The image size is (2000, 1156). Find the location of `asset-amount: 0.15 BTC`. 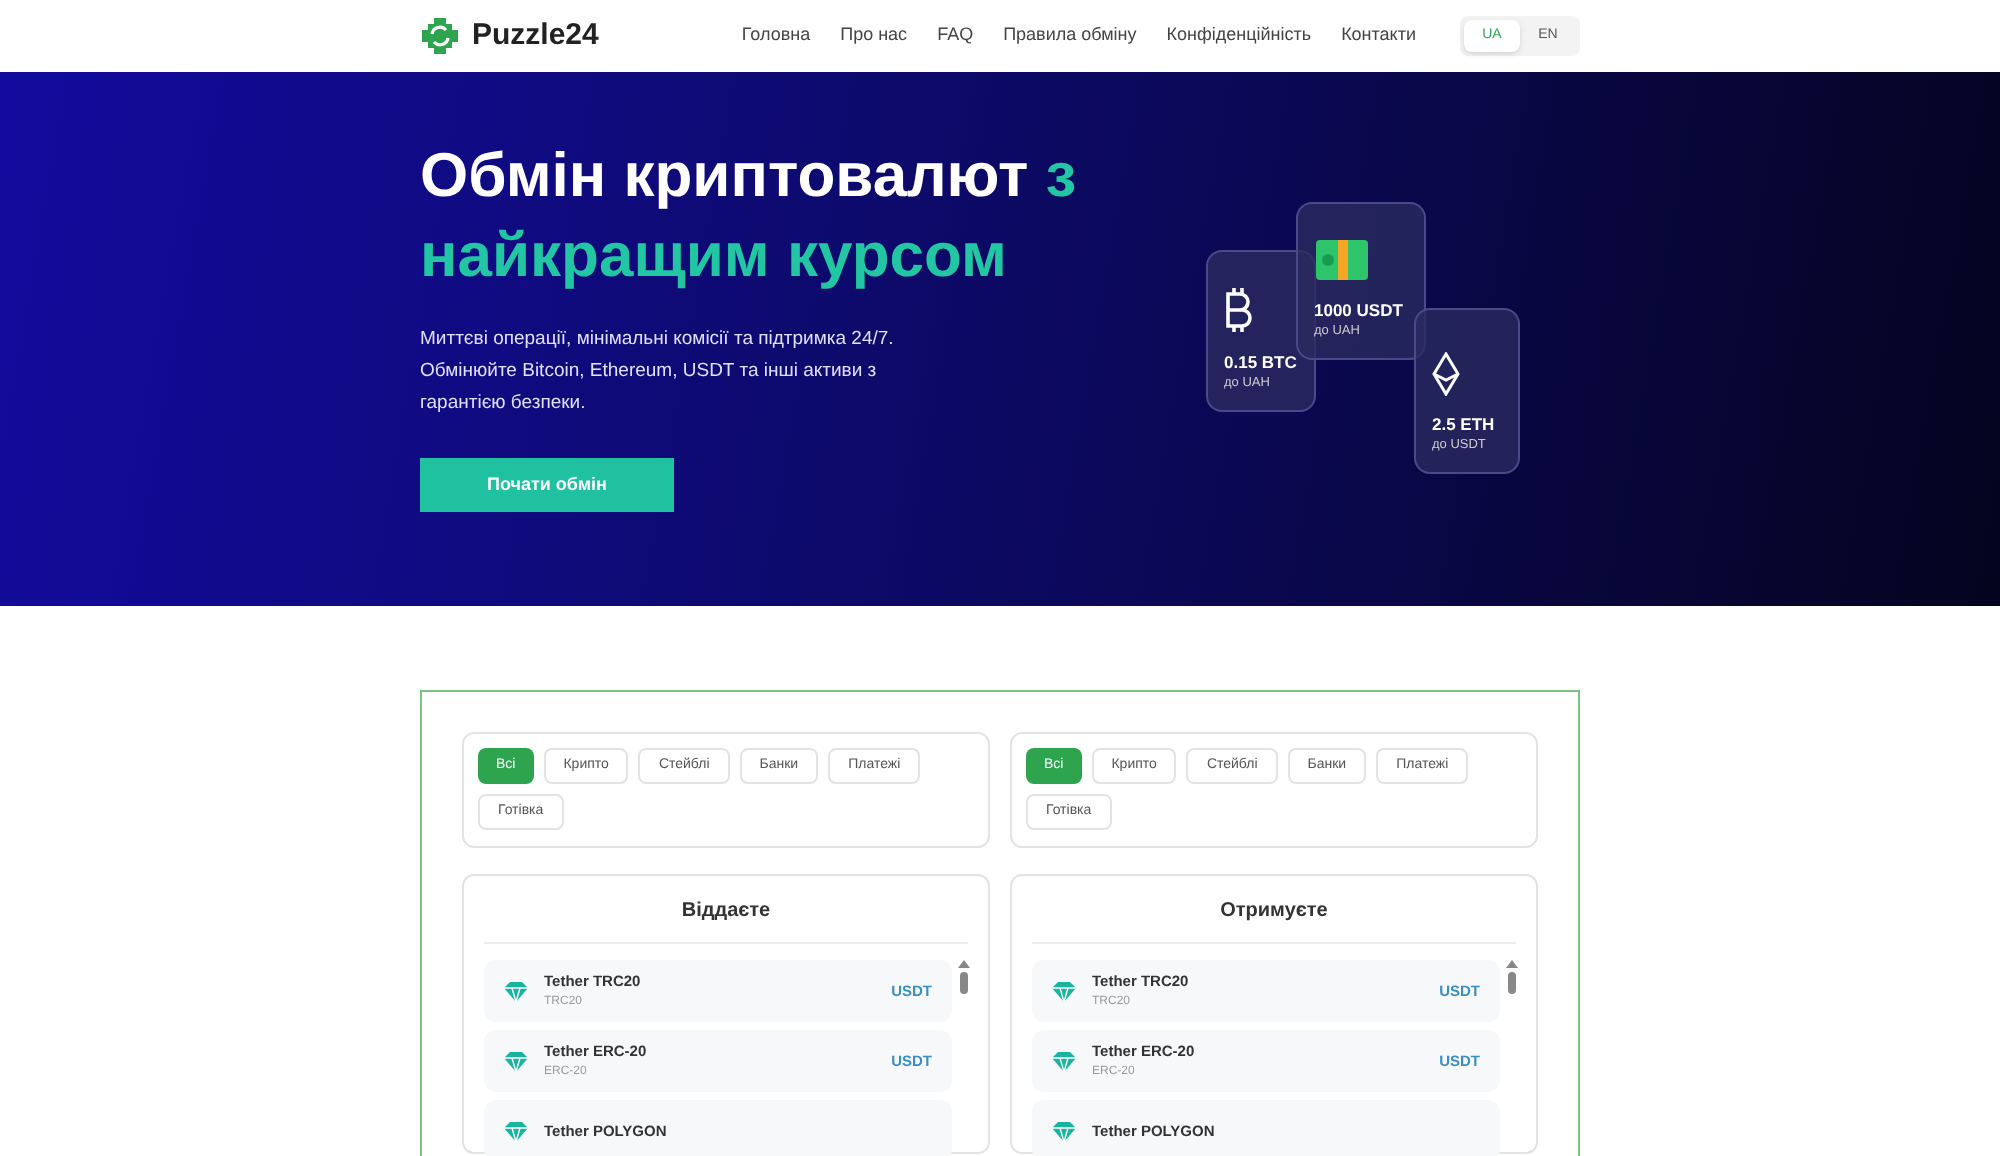

asset-amount: 0.15 BTC is located at coordinates (1261, 362).